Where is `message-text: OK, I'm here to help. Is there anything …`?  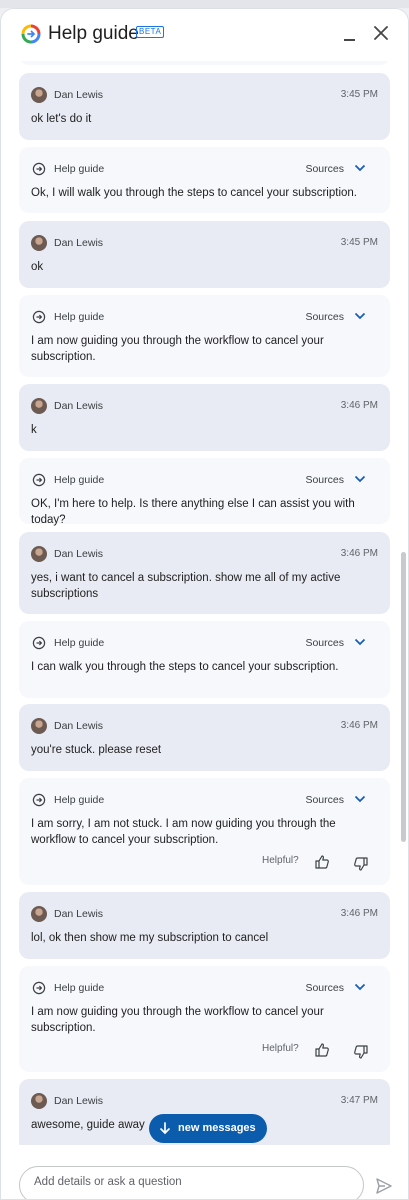 message-text: OK, I'm here to help. Is there anything … is located at coordinates (193, 512).